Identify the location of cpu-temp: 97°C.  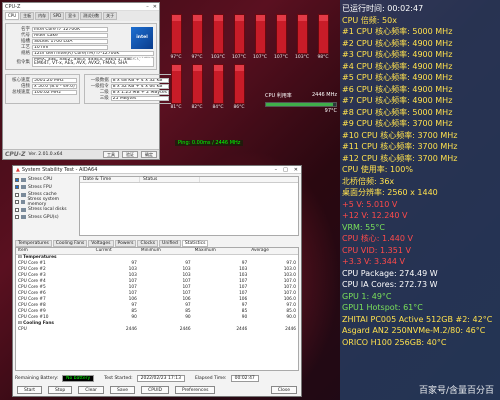
(330, 111).